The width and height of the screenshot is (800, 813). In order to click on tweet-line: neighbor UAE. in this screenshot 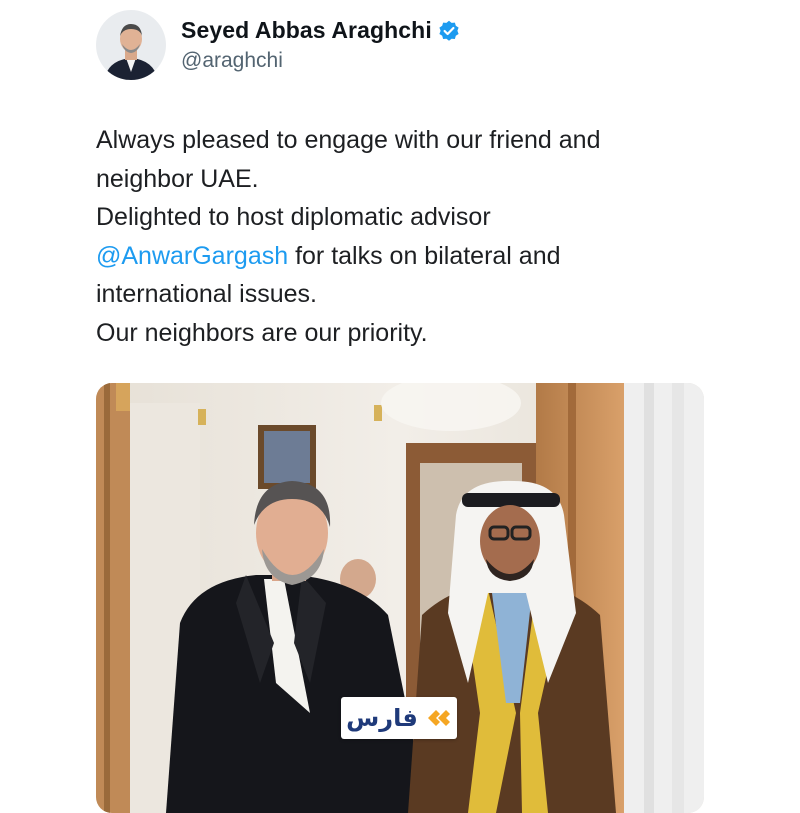, I will do `click(177, 178)`.